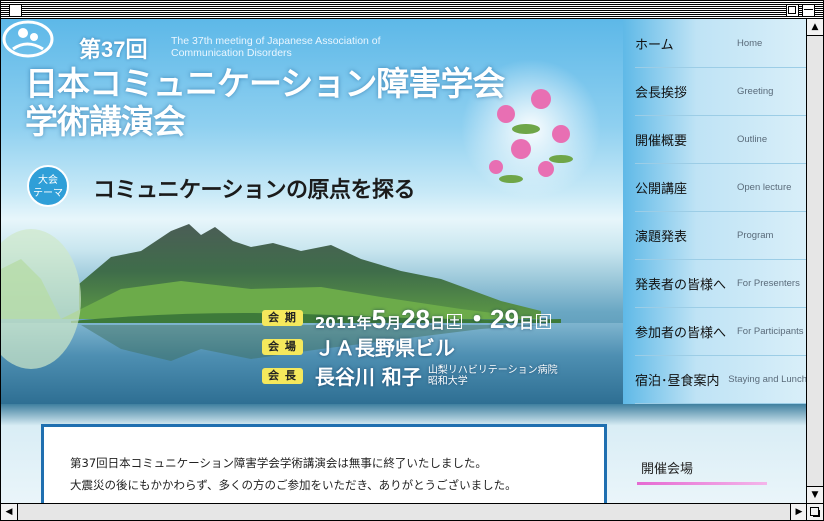 The height and width of the screenshot is (521, 824). I want to click on conference-theme: コミュニケーションの原点を探る, so click(254, 190).